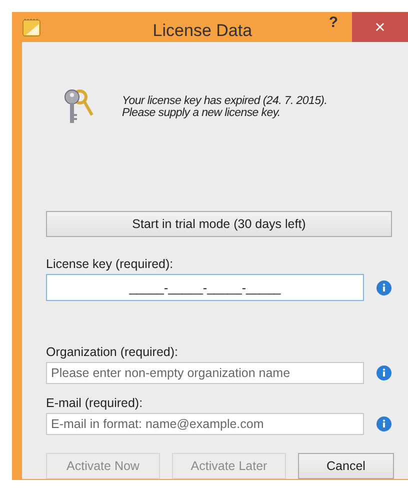 The height and width of the screenshot is (488, 408). What do you see at coordinates (113, 352) in the screenshot?
I see `field-label: Organization (required):` at bounding box center [113, 352].